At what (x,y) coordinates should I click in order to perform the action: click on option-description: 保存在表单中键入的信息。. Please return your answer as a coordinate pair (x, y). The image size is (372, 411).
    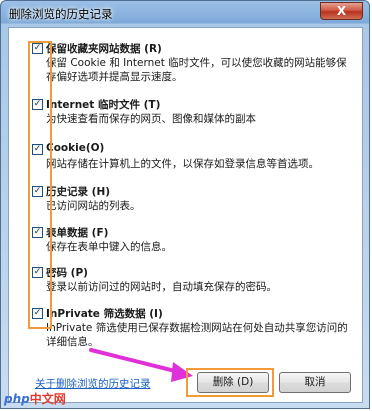
    Looking at the image, I should click on (109, 247).